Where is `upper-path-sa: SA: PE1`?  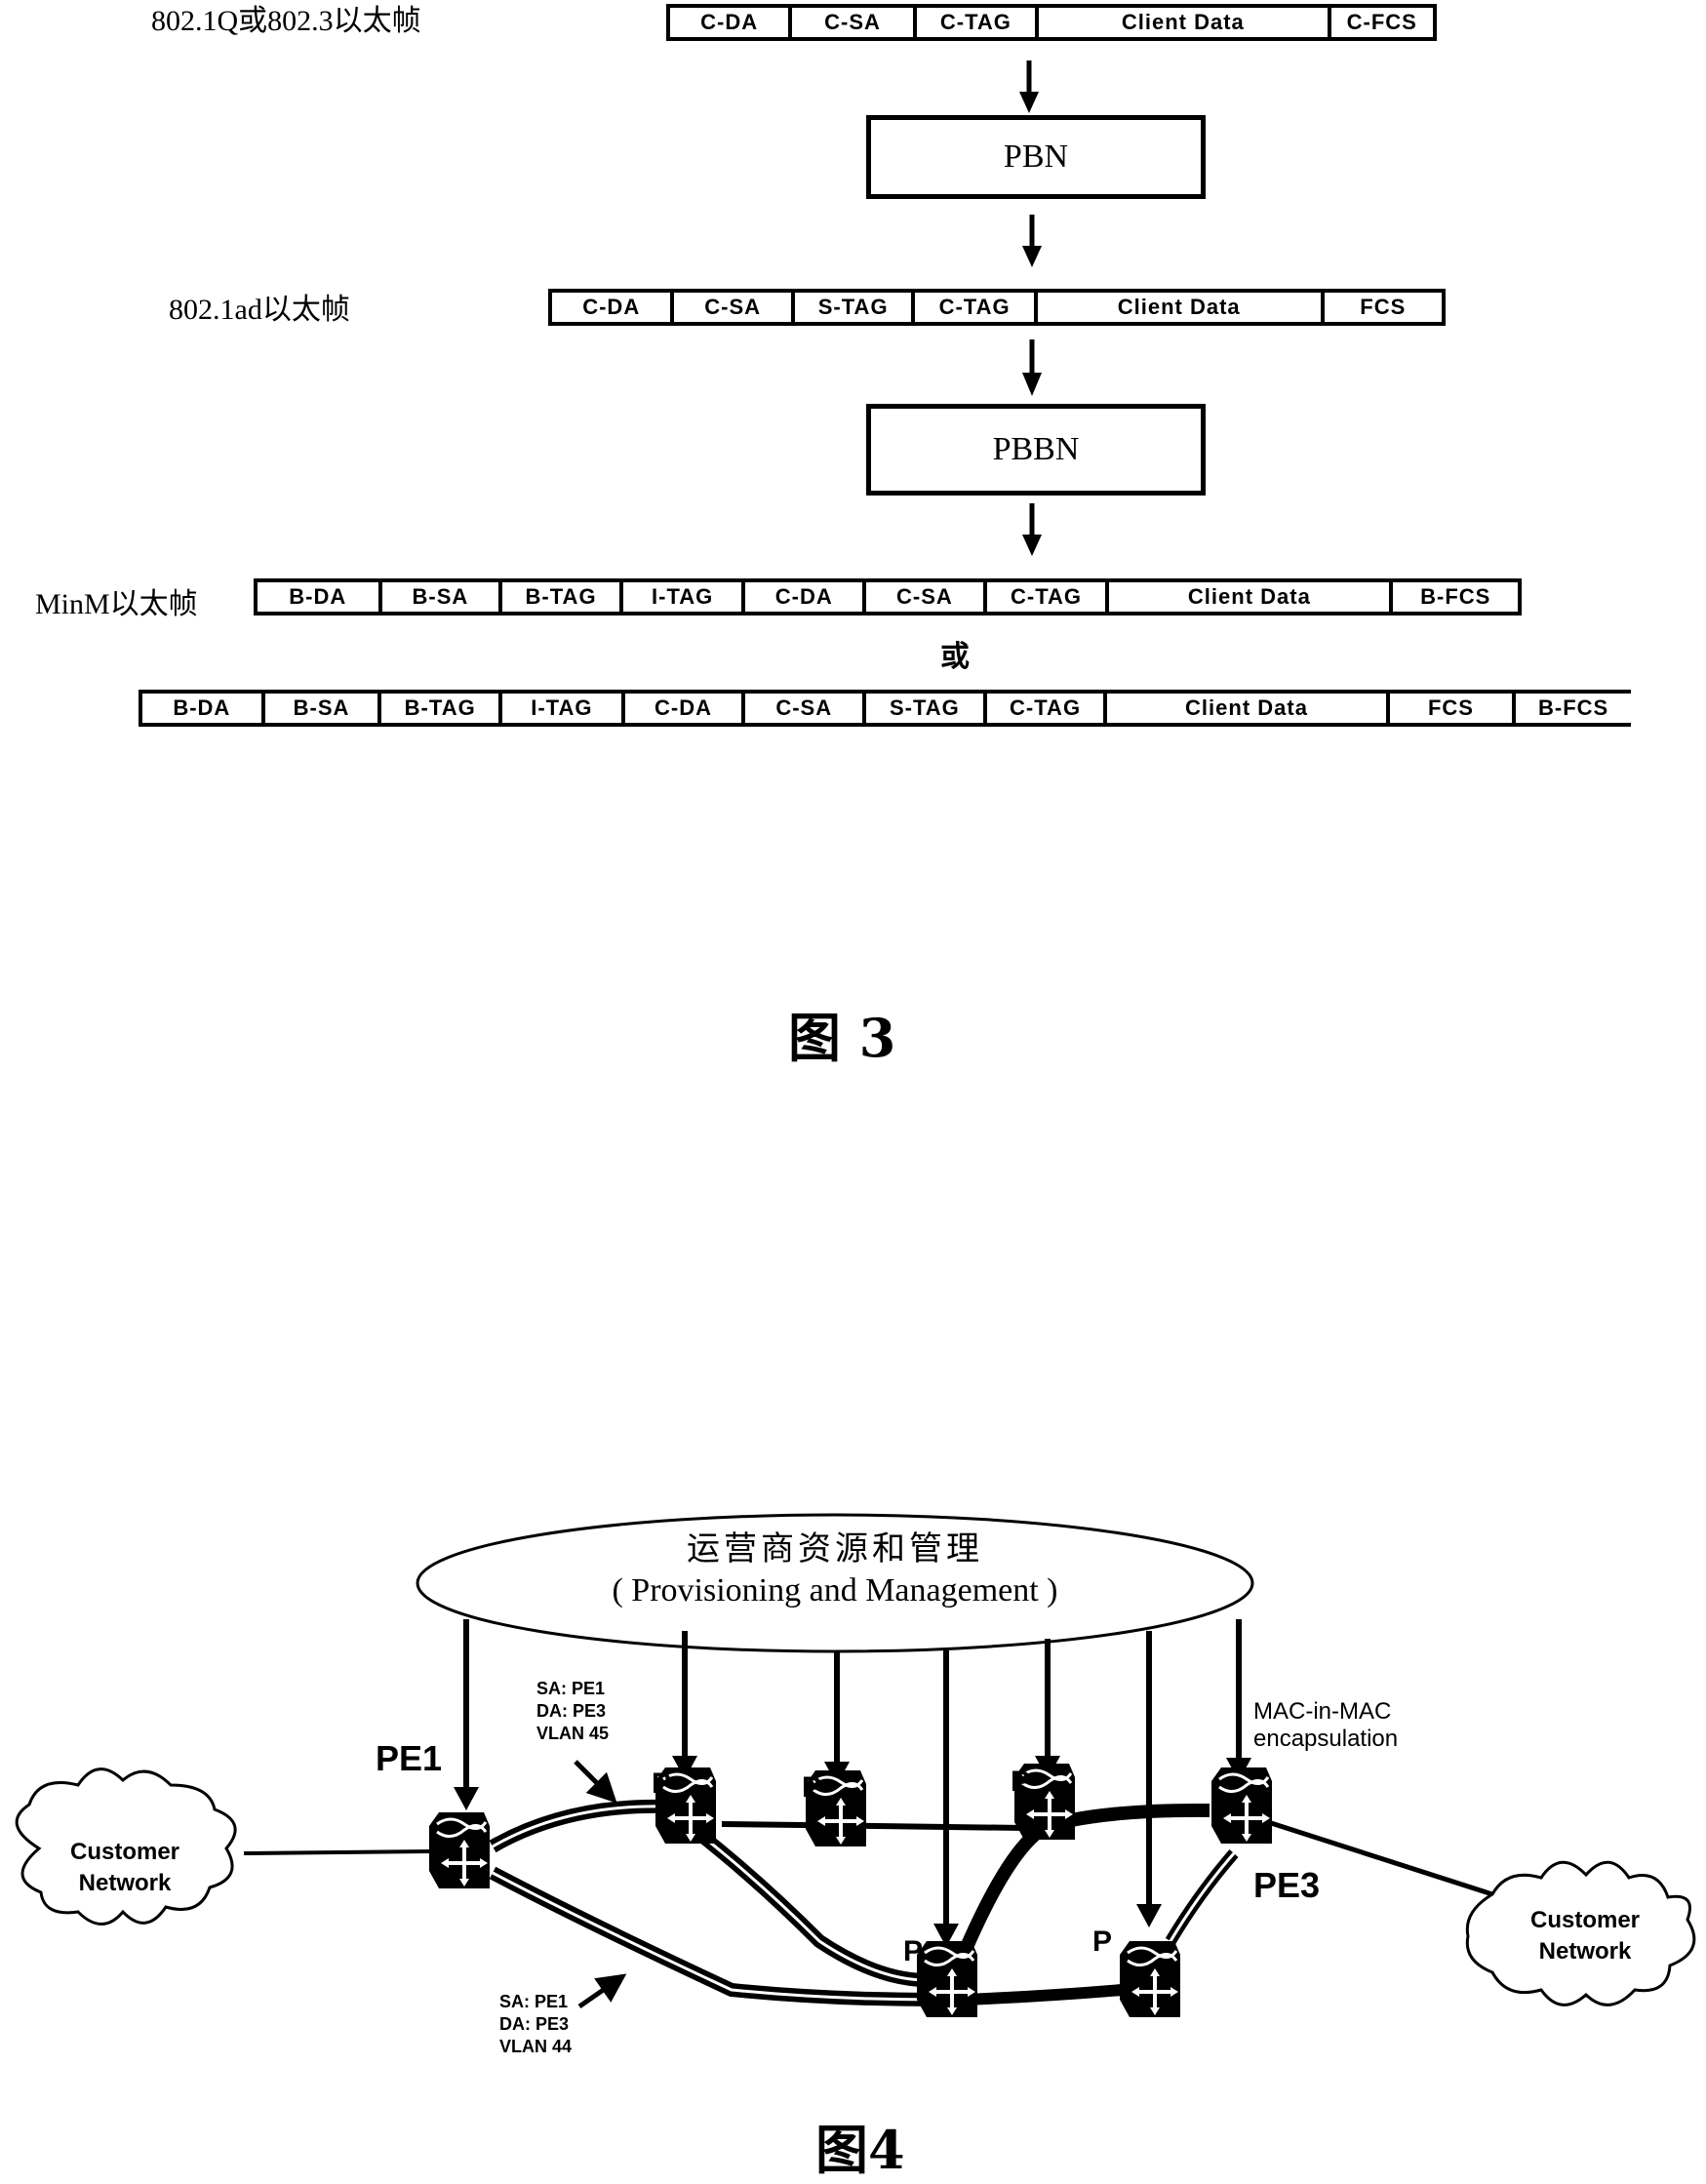 upper-path-sa: SA: PE1 is located at coordinates (570, 1688).